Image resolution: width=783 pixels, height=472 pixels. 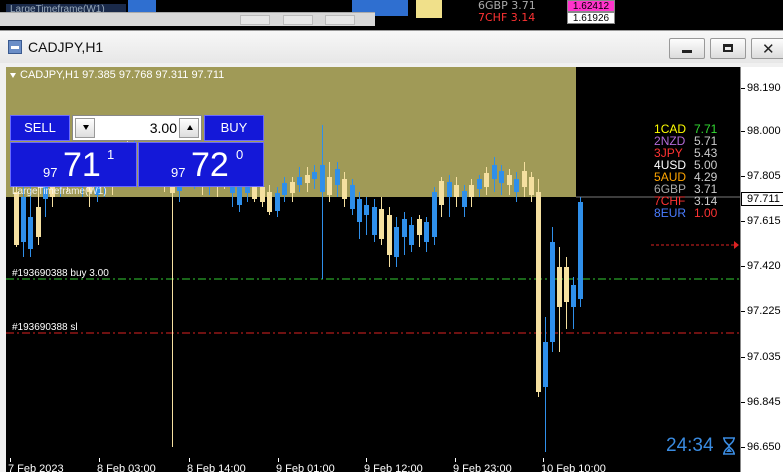 I want to click on minimize-button, so click(x=687, y=48).